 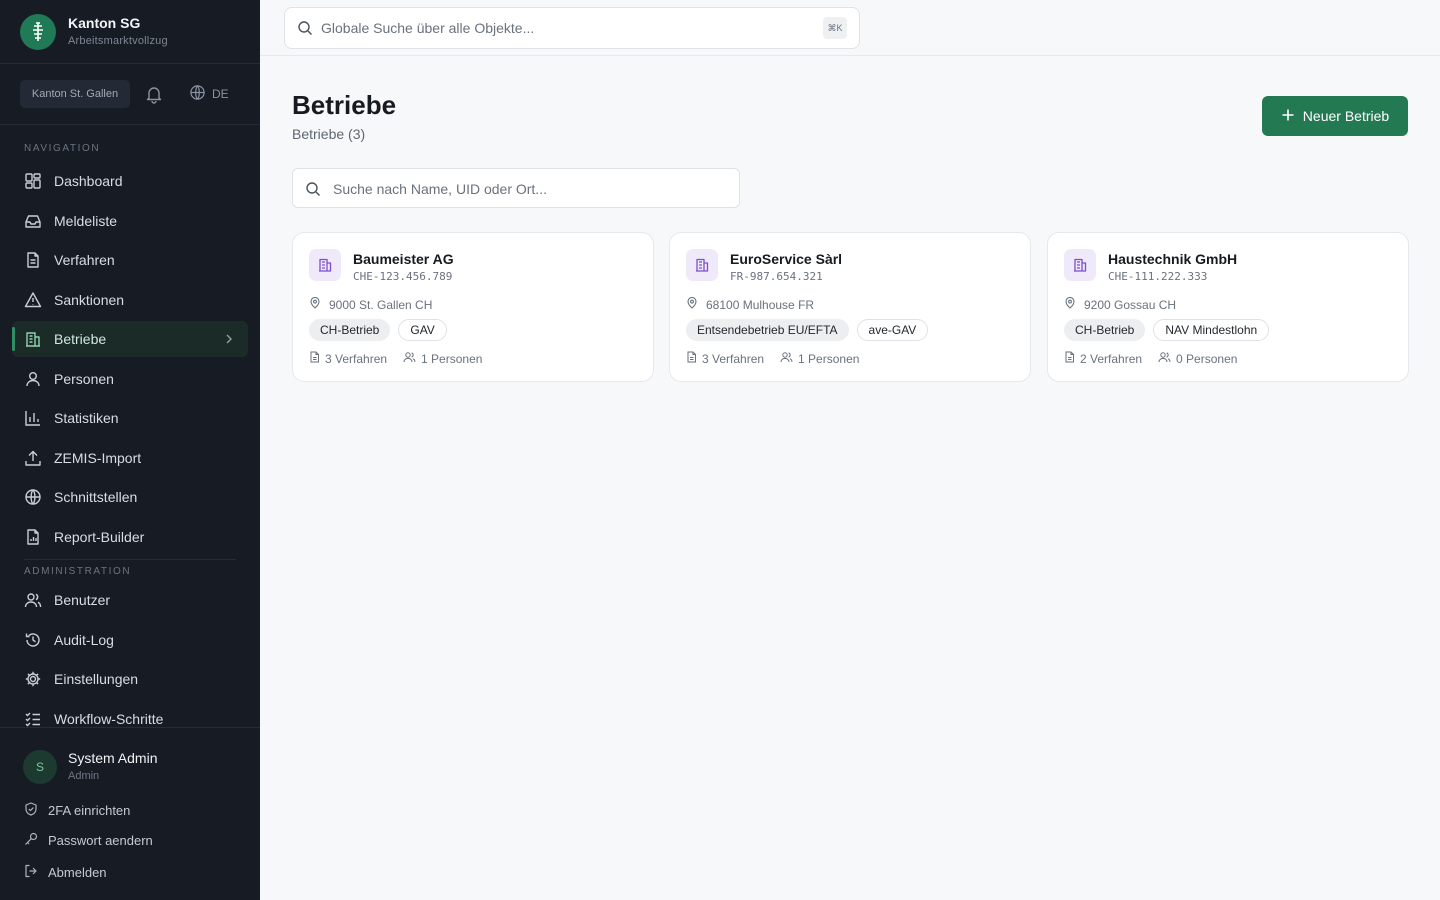 I want to click on logout-link: Abmelden, so click(x=65, y=872).